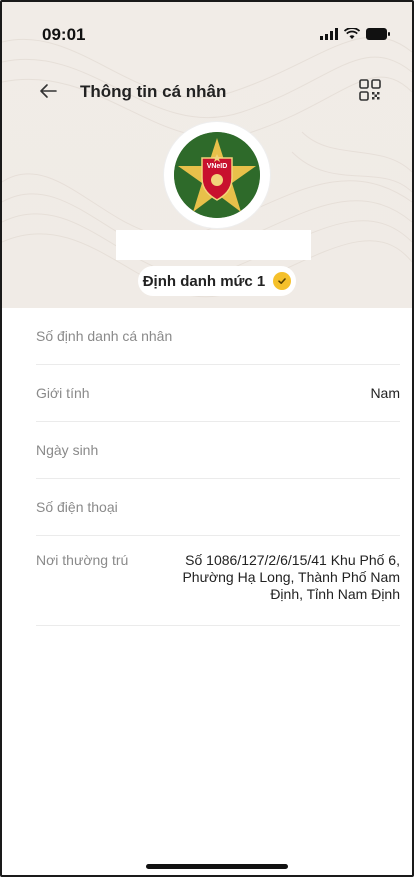 Image resolution: width=414 pixels, height=877 pixels. Describe the element at coordinates (218, 507) in the screenshot. I see `info-row-phone-number: Số điện thoại` at that location.